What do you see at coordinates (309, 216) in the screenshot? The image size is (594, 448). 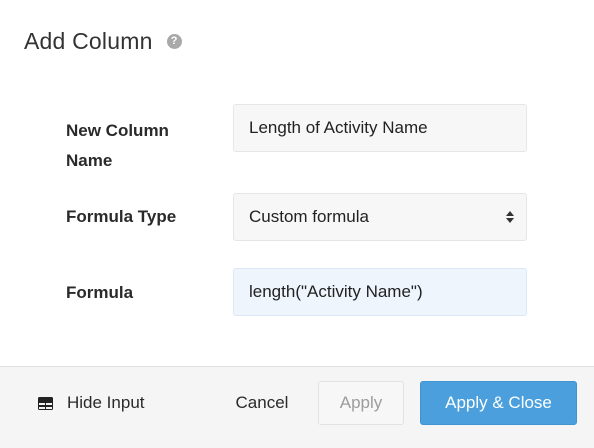 I see `formula-type-selected-value: Custom formula` at bounding box center [309, 216].